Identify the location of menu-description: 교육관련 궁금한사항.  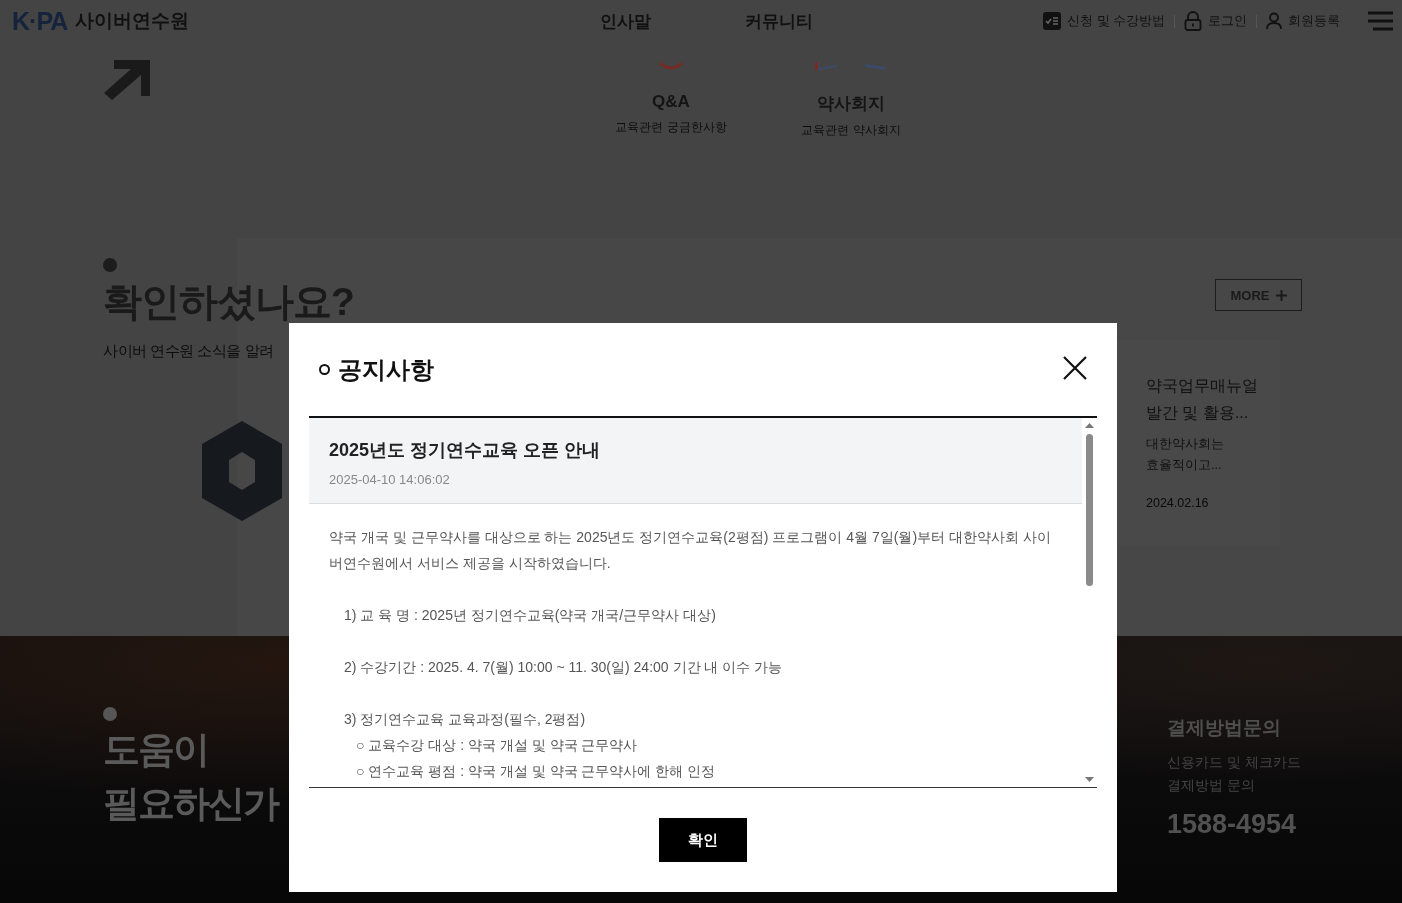
(671, 127).